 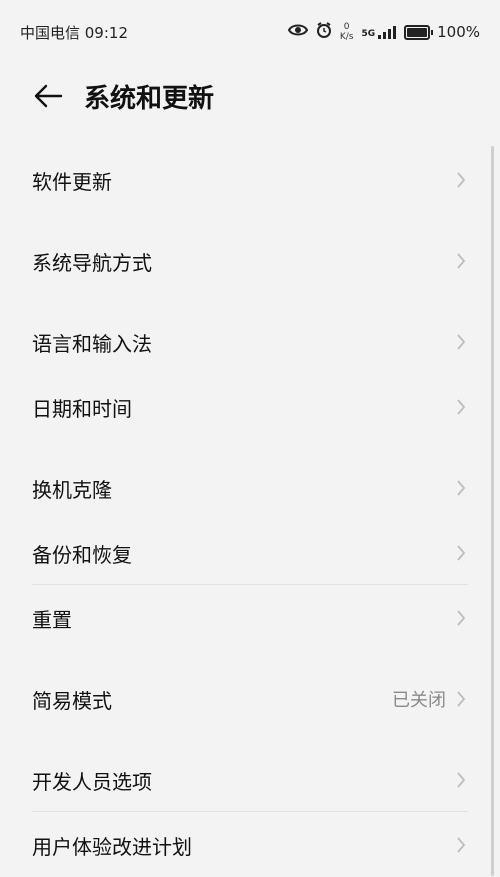 I want to click on item-navigation: 系统导航方式, so click(x=250, y=261).